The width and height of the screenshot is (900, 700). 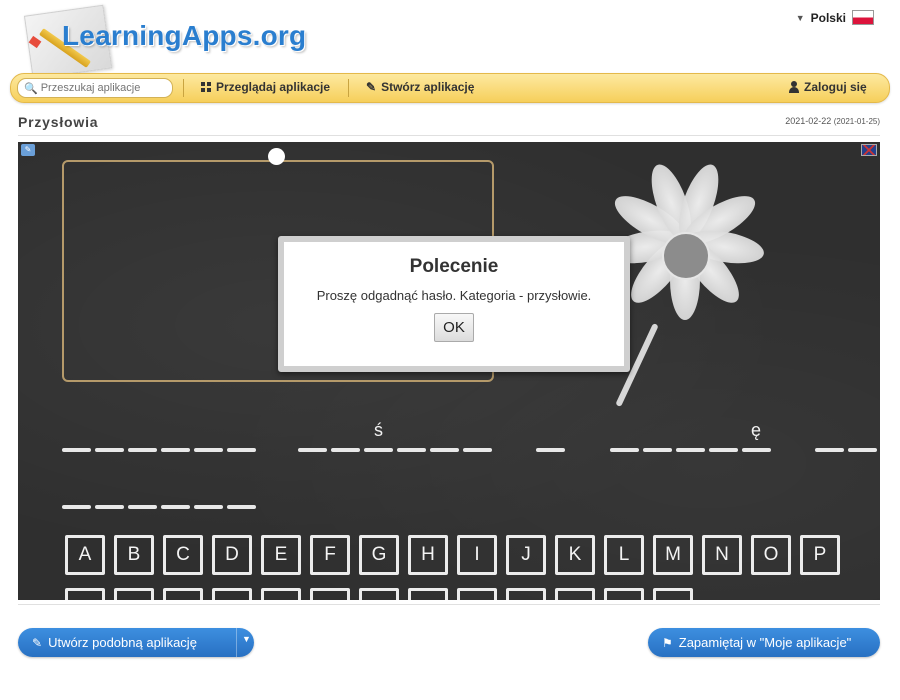 I want to click on key-i: I, so click(x=477, y=555).